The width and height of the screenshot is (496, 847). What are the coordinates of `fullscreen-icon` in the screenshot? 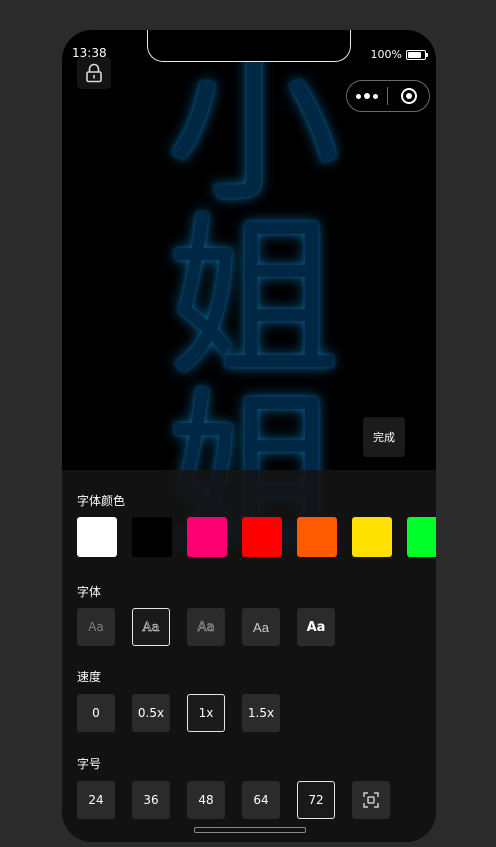 It's located at (371, 800).